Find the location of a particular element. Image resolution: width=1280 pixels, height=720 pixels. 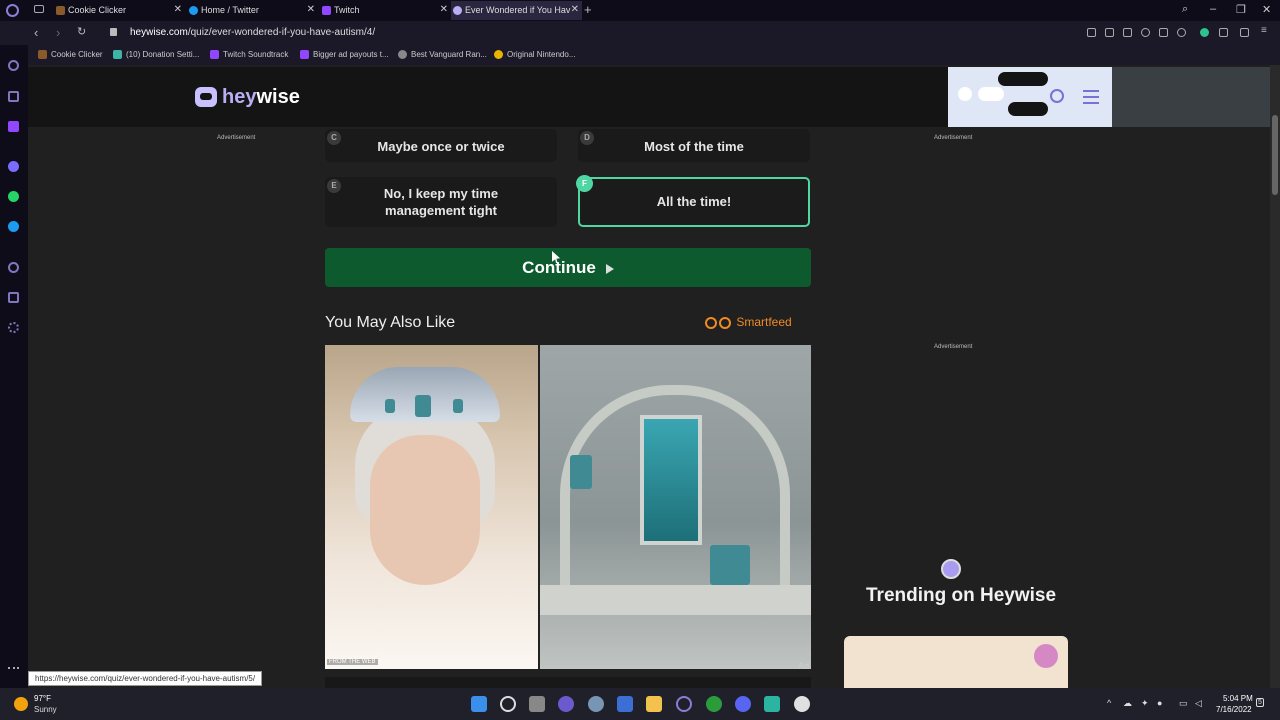

option-label: Most of the time is located at coordinates (694, 146).